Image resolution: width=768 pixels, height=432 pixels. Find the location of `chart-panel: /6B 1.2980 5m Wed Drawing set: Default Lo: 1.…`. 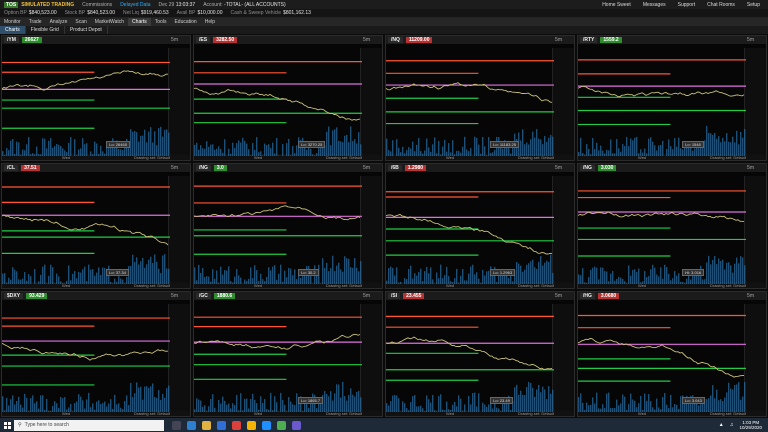

chart-panel: /6B 1.2980 5m Wed Drawing set: Default Lo: 1.… is located at coordinates (480, 226).